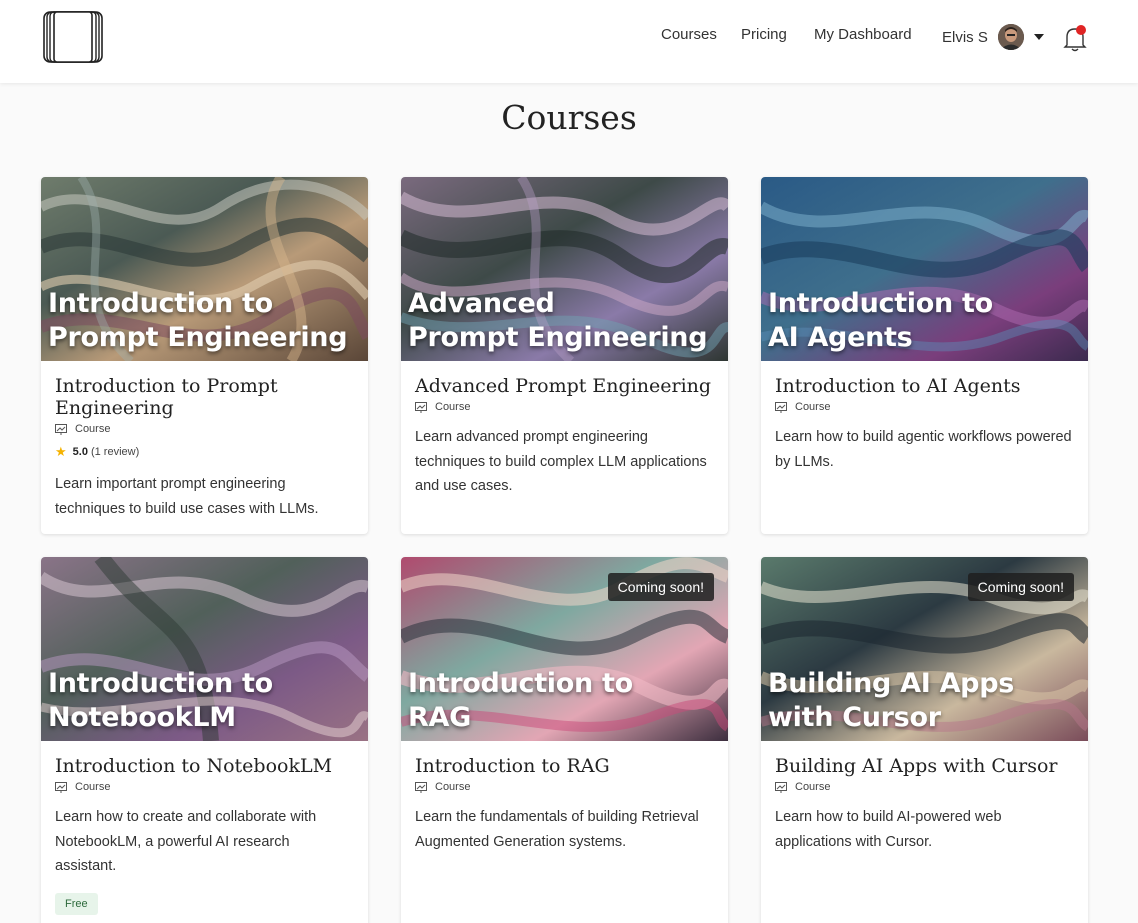 This screenshot has width=1138, height=923. Describe the element at coordinates (74, 37) in the screenshot. I see `logo-icon` at that location.